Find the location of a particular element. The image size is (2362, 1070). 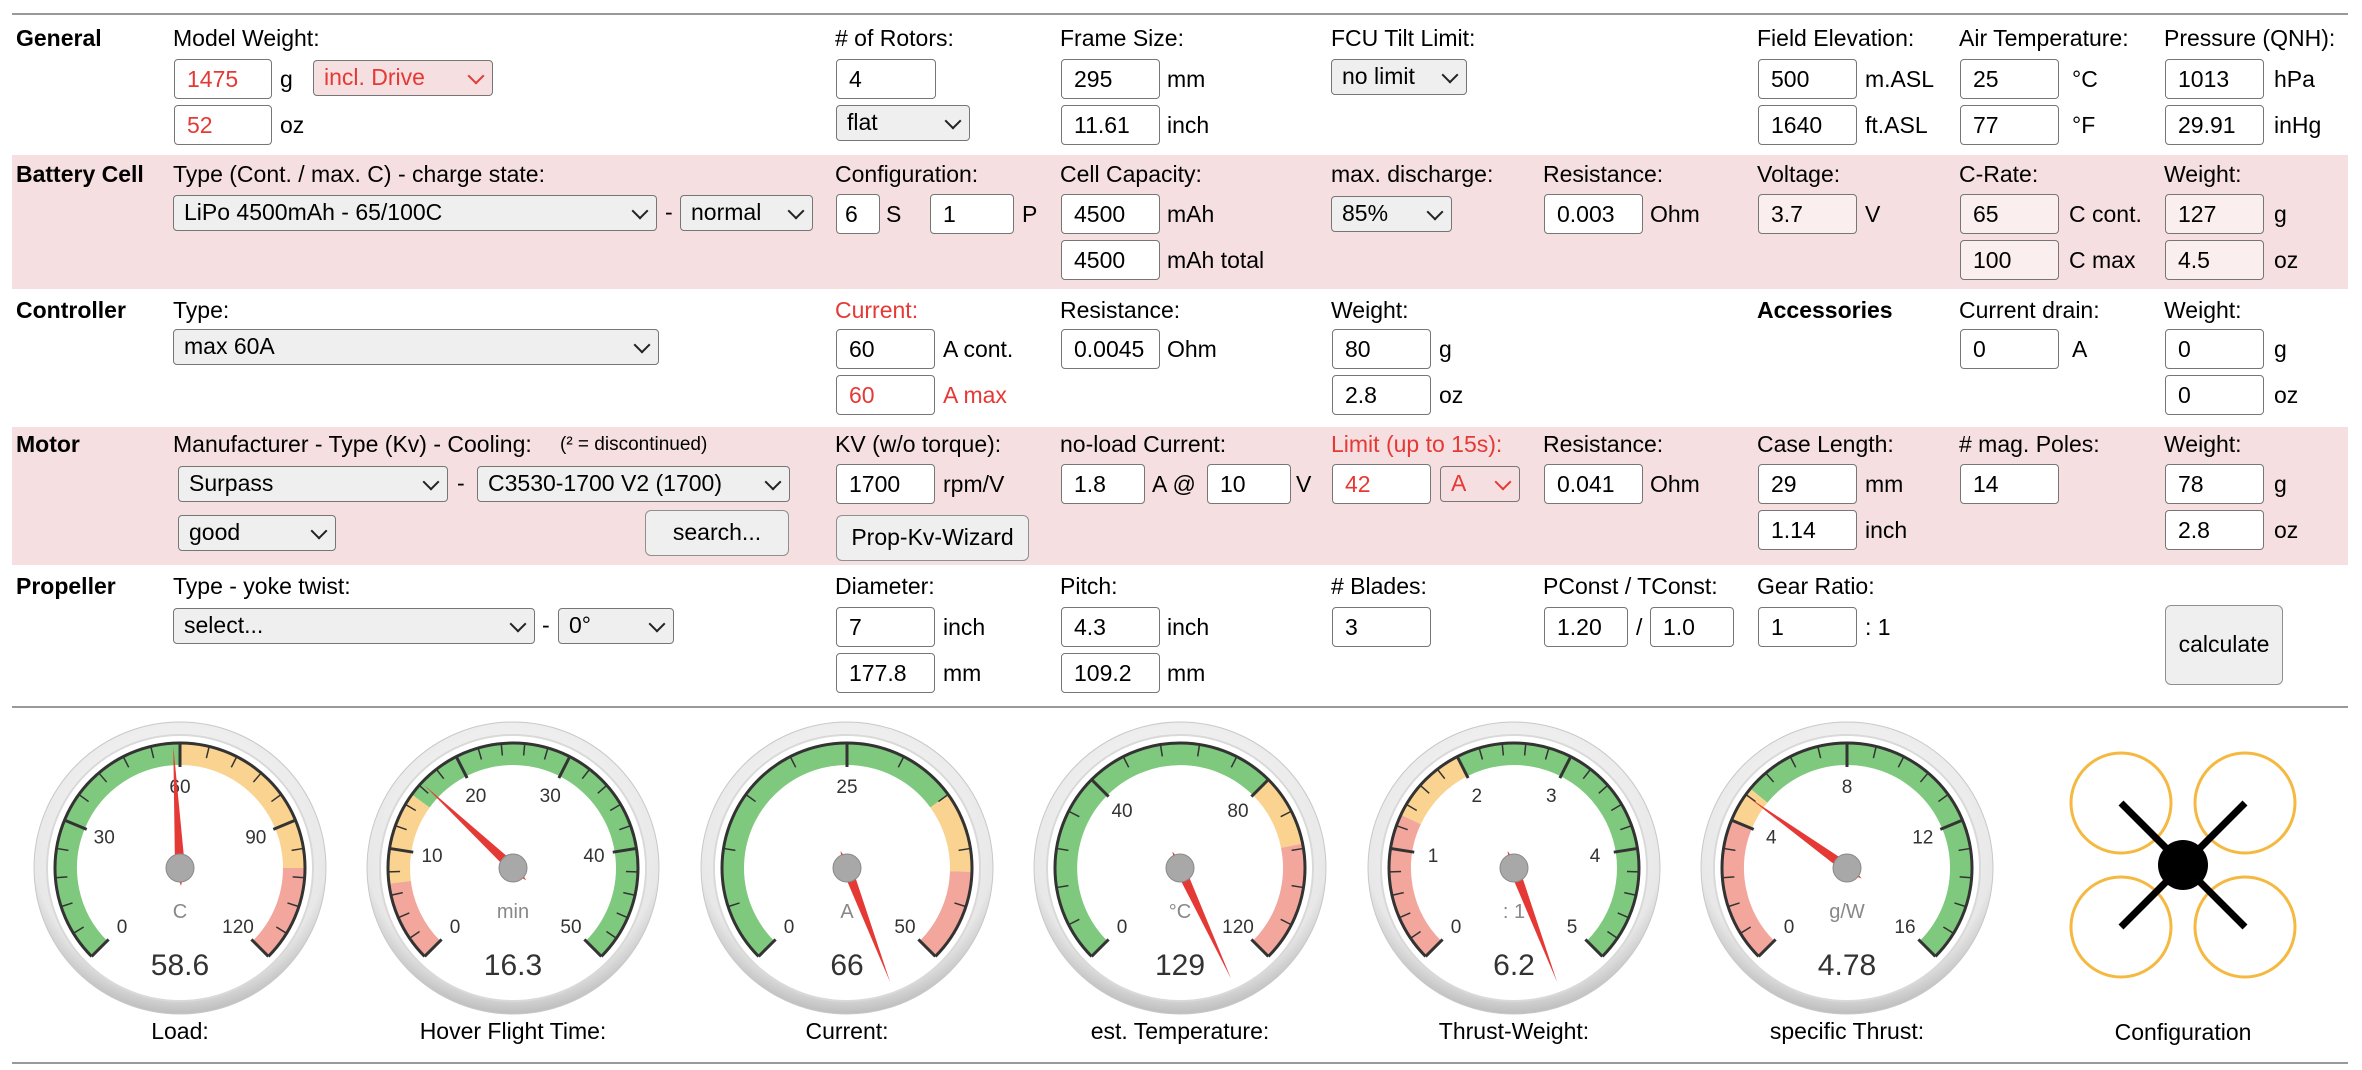

gauge-tick-label: 0 is located at coordinates (122, 927).